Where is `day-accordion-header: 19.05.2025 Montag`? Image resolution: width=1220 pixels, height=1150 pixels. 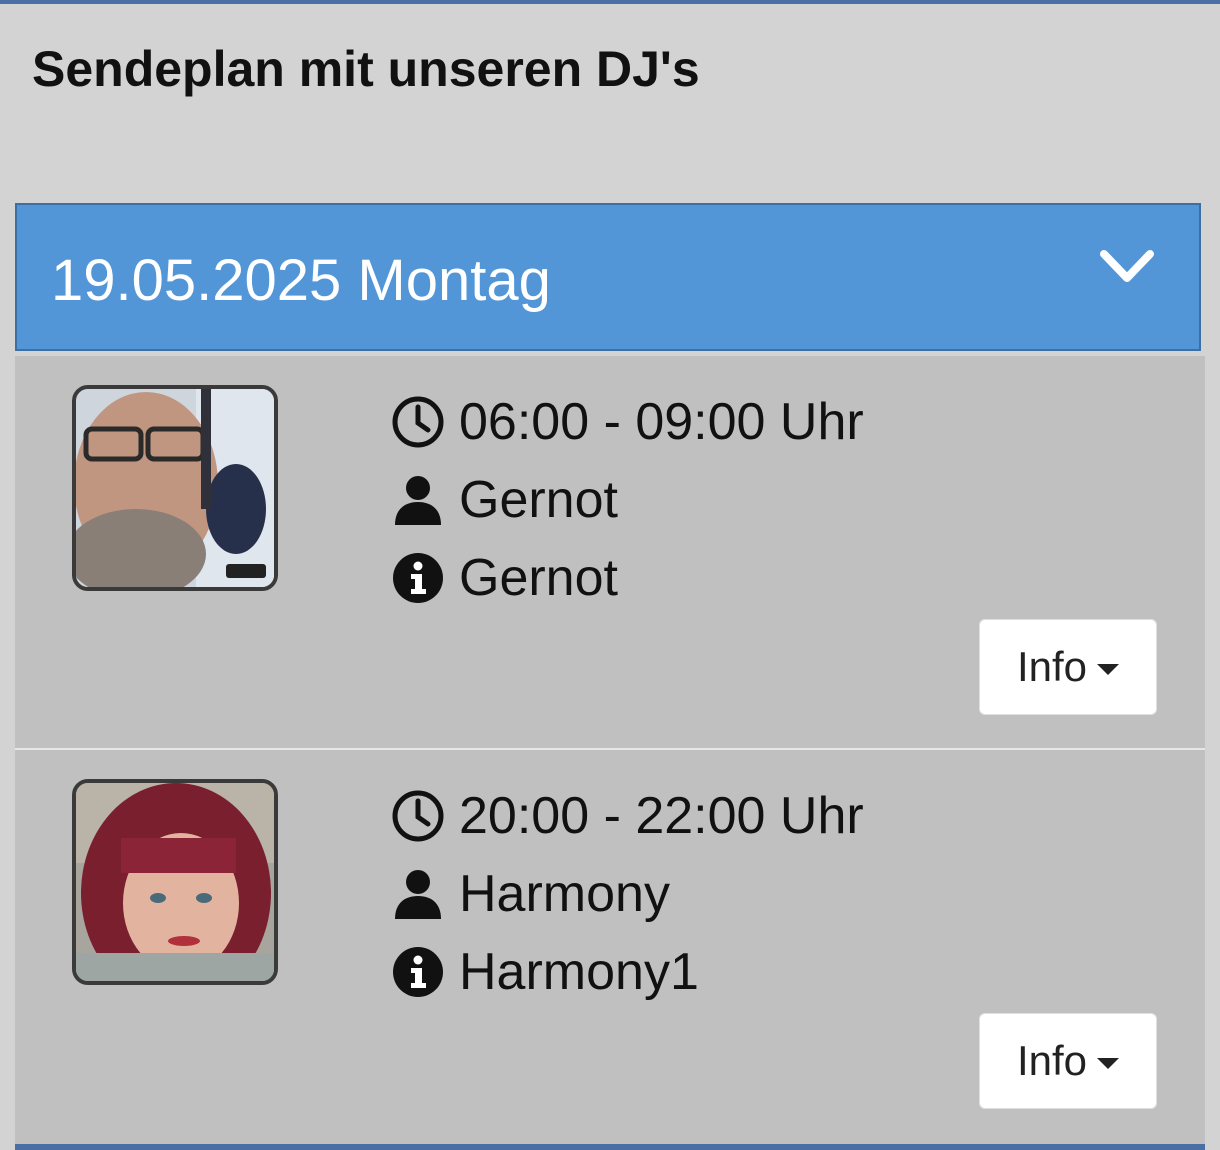 day-accordion-header: 19.05.2025 Montag is located at coordinates (608, 277).